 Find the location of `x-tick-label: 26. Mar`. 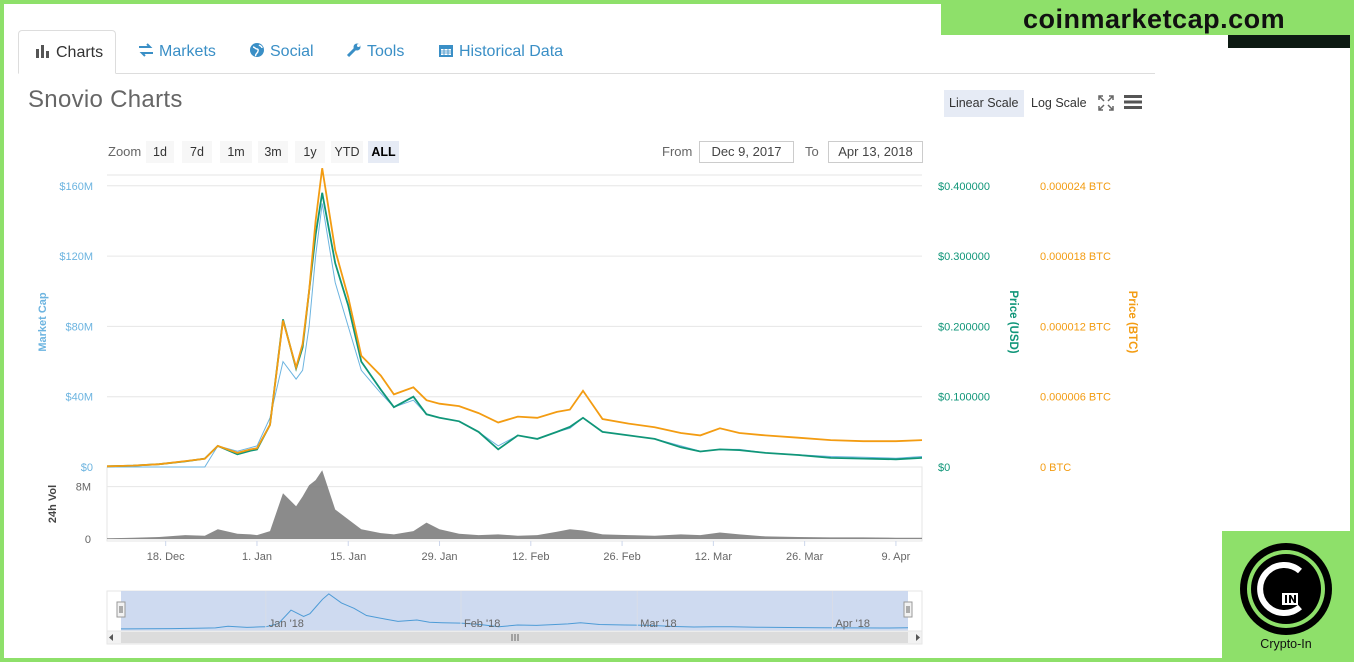

x-tick-label: 26. Mar is located at coordinates (805, 557).